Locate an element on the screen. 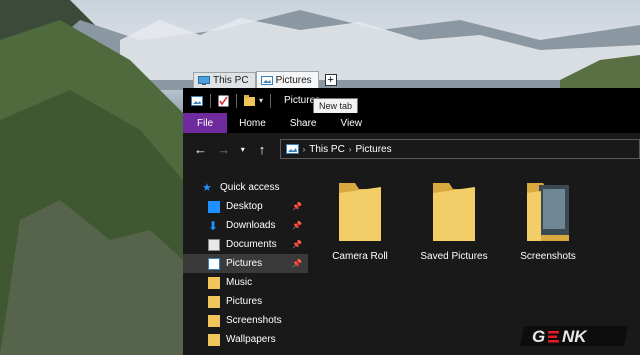 The width and height of the screenshot is (640, 355). nav-item-wallpapers: Wallpapers is located at coordinates (245, 339).